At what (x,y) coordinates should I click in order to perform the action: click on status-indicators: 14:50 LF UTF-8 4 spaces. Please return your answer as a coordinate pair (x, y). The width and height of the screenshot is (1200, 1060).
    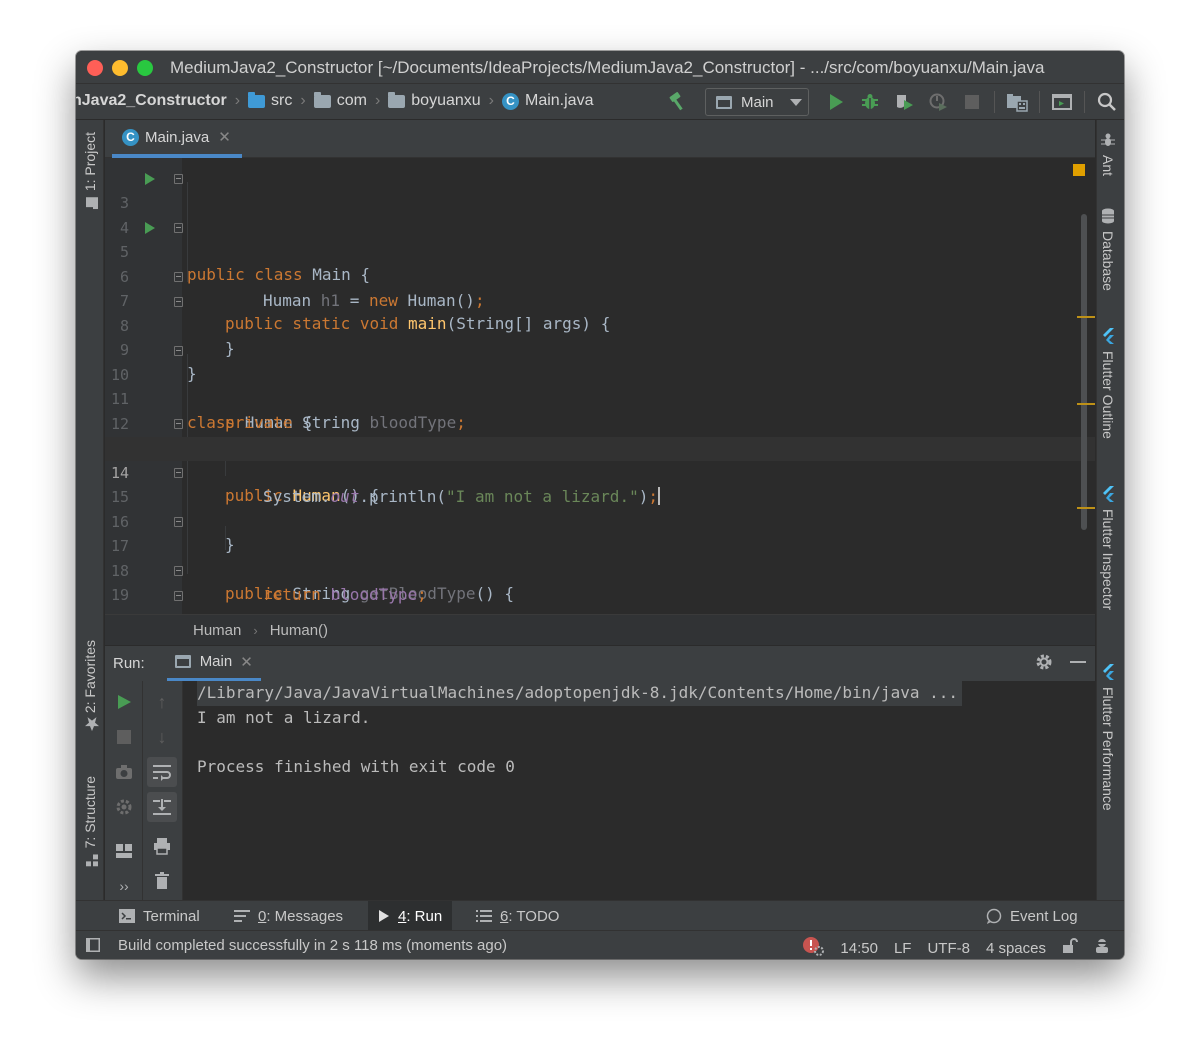
    Looking at the image, I should click on (948, 947).